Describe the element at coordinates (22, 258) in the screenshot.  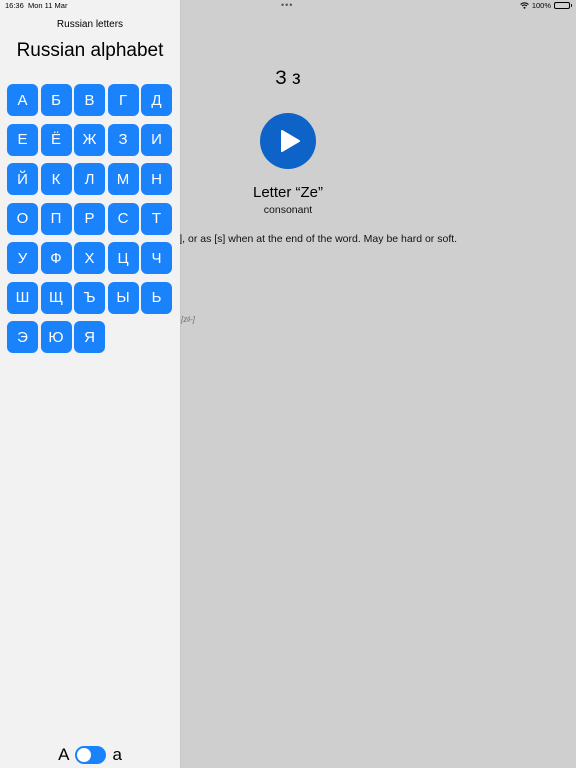
I see `letter-key: У` at that location.